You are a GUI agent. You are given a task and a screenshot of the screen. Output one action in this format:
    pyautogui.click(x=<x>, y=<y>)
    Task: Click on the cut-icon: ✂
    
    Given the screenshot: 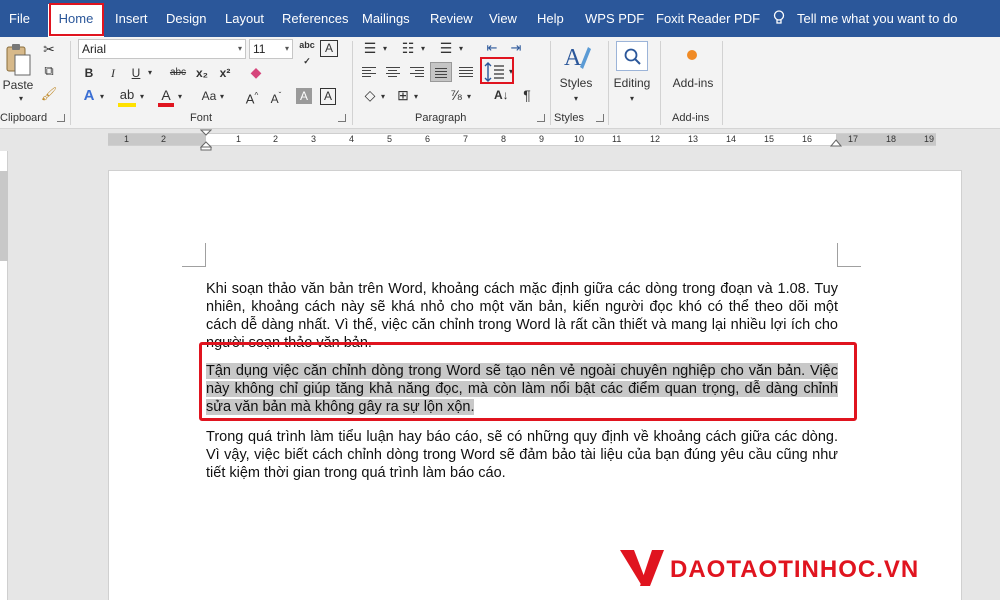 What is the action you would take?
    pyautogui.click(x=49, y=49)
    